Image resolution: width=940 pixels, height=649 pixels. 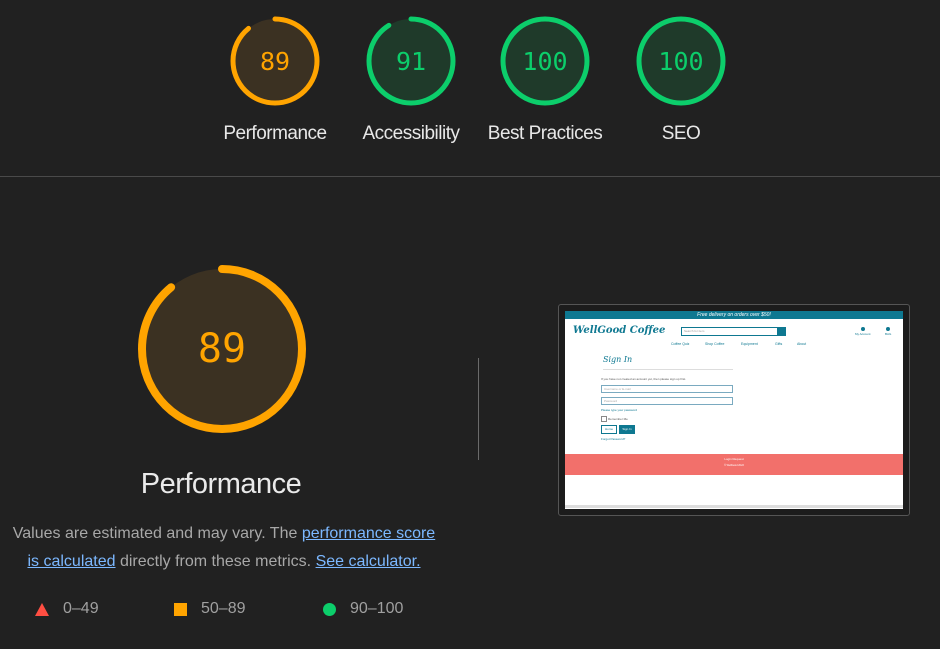 I want to click on screenshot-scrollbar, so click(x=734, y=506).